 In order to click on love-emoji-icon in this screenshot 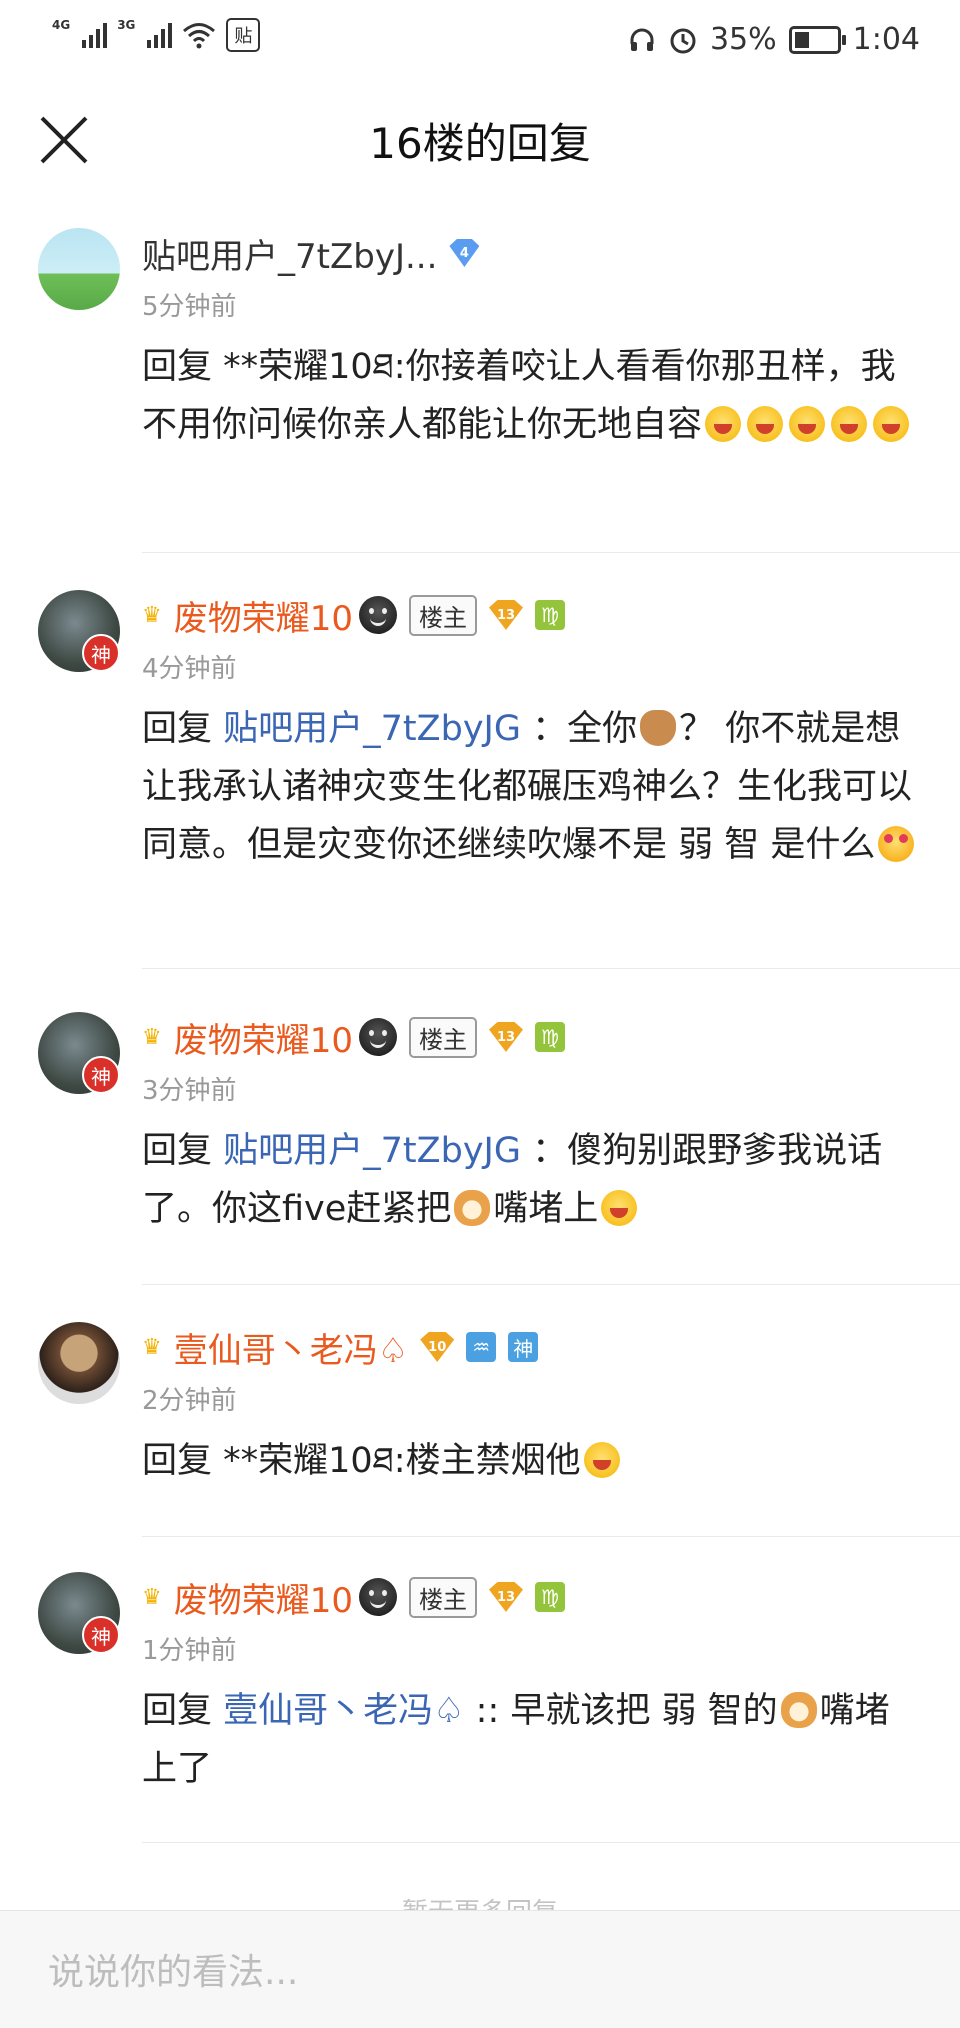, I will do `click(896, 844)`.